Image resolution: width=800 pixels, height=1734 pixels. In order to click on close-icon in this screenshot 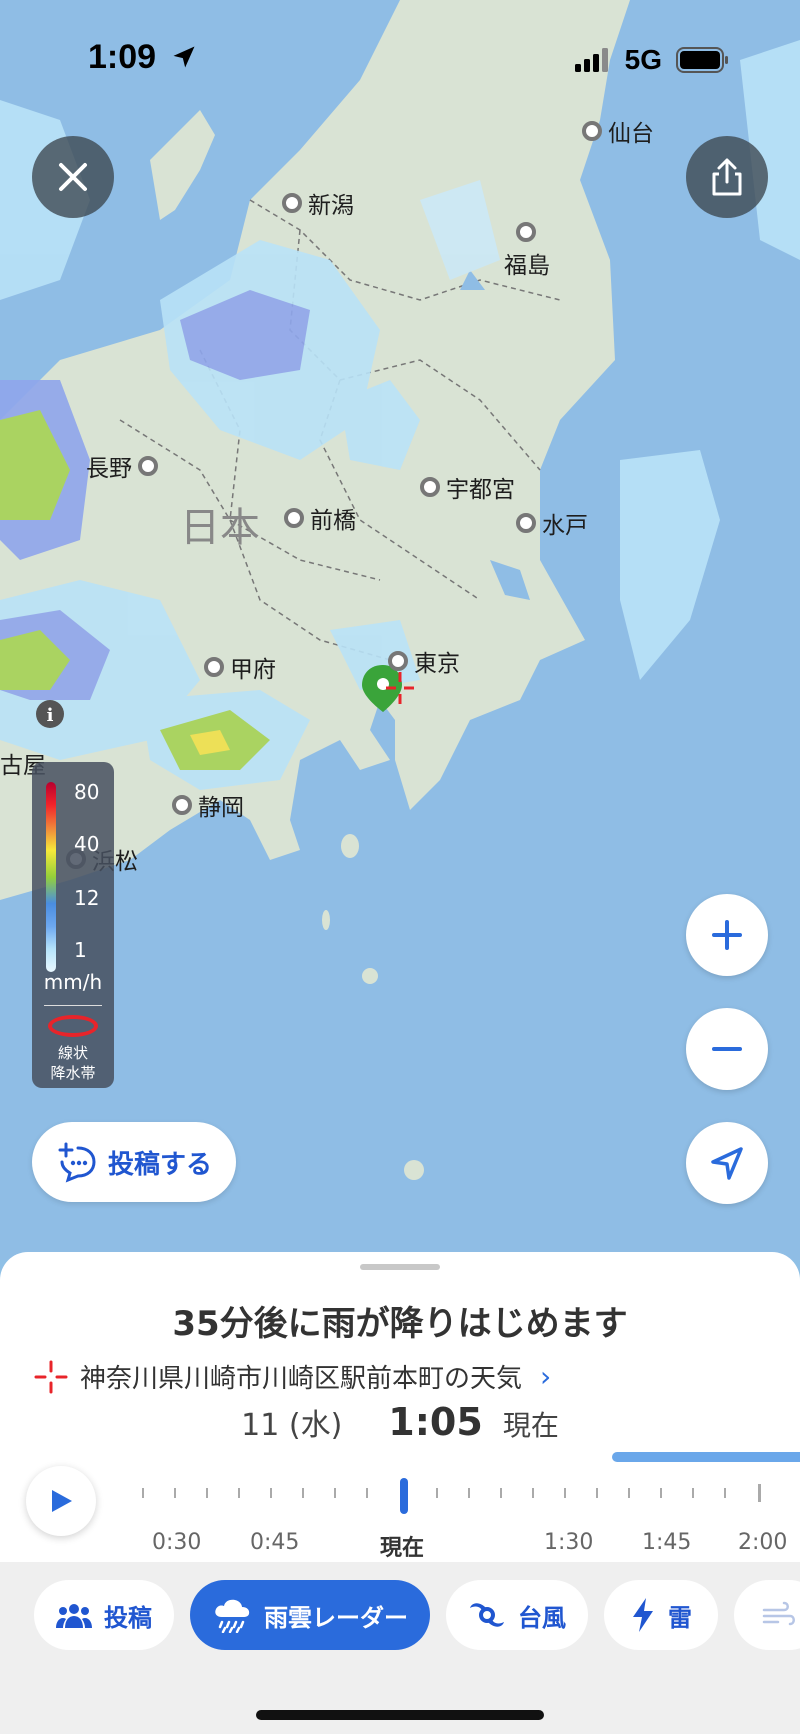, I will do `click(73, 177)`.